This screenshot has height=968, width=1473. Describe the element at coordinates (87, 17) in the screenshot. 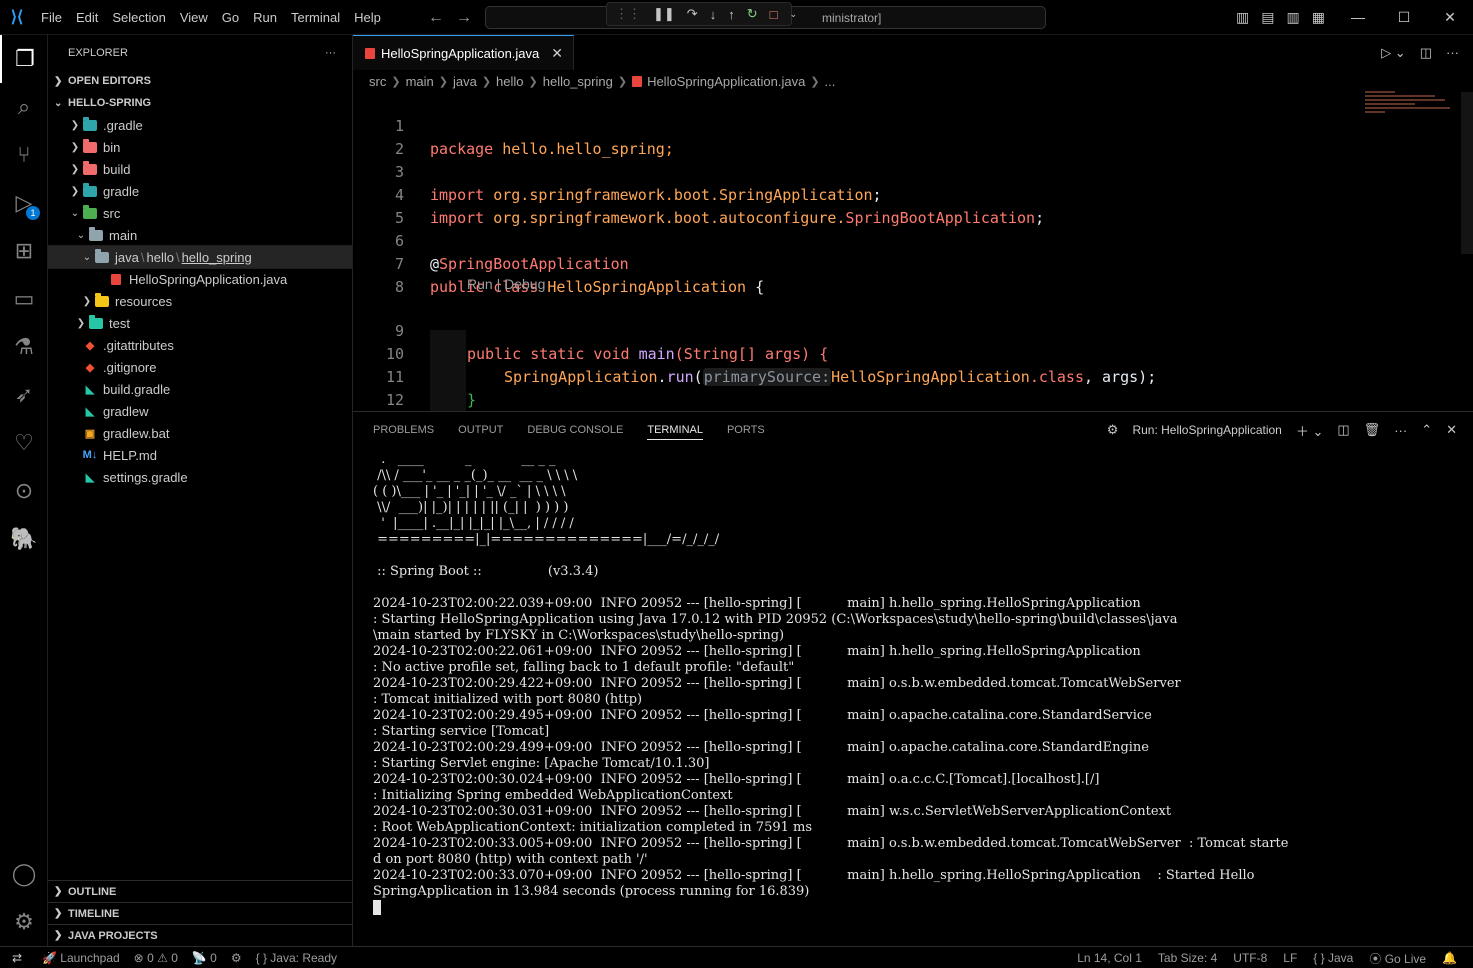

I see `menu-edit: Edit` at that location.